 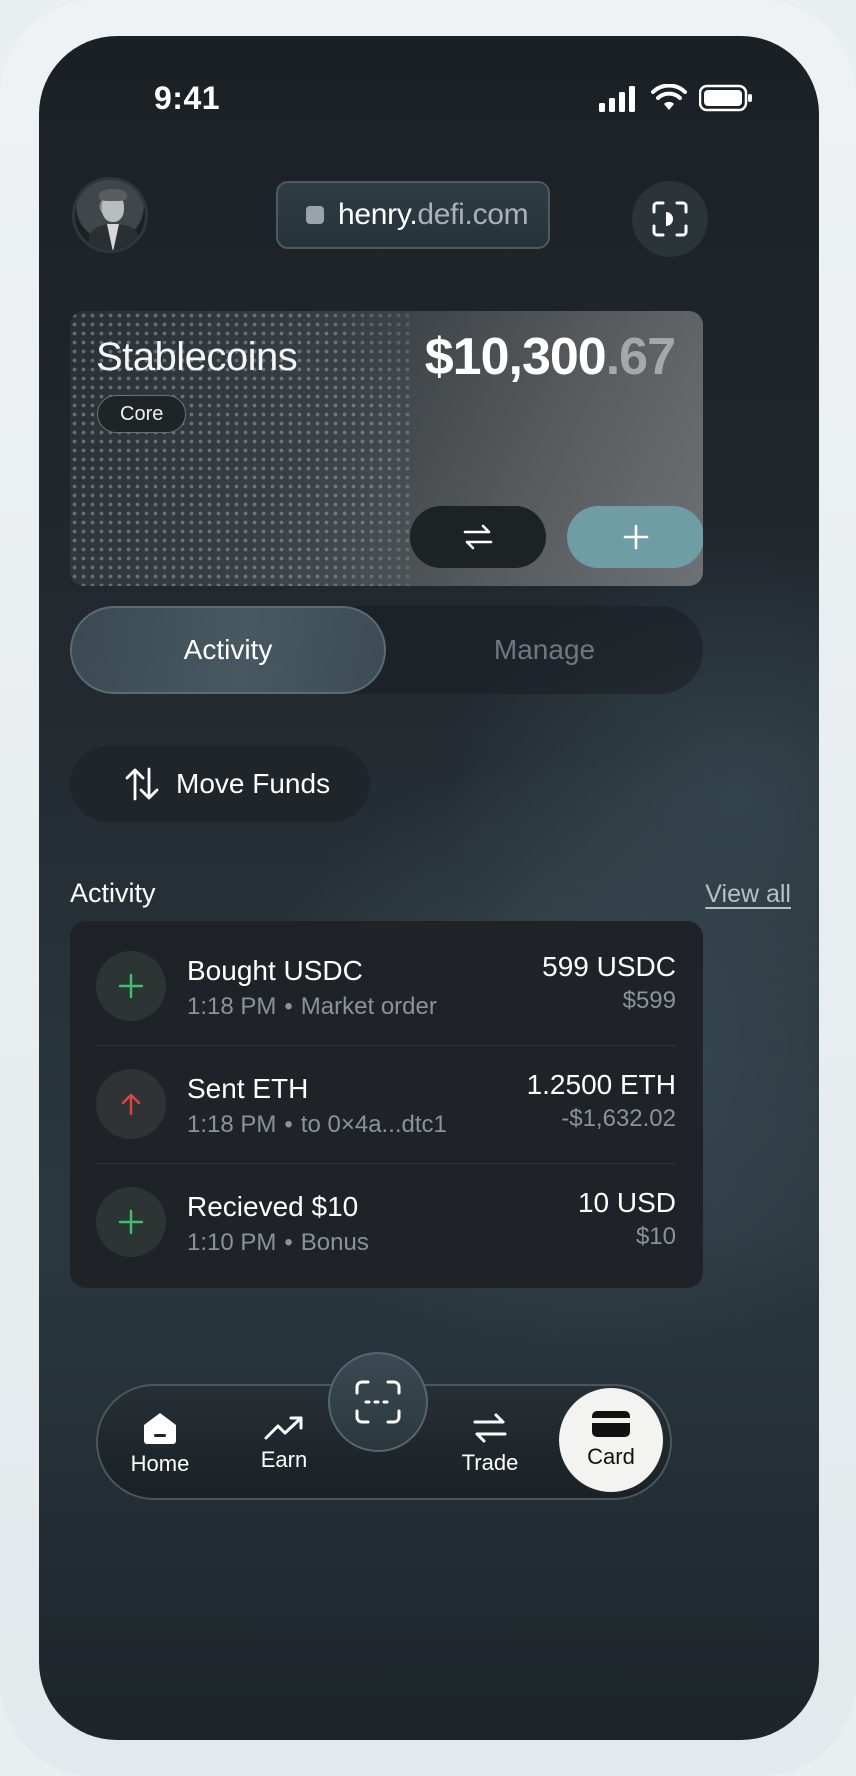 What do you see at coordinates (490, 1444) in the screenshot?
I see `tab-trade: Trade` at bounding box center [490, 1444].